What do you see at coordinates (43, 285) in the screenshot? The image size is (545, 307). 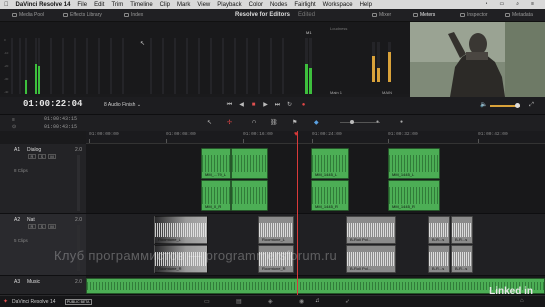 I see `track-header-a3: A3 Music 2.0` at bounding box center [43, 285].